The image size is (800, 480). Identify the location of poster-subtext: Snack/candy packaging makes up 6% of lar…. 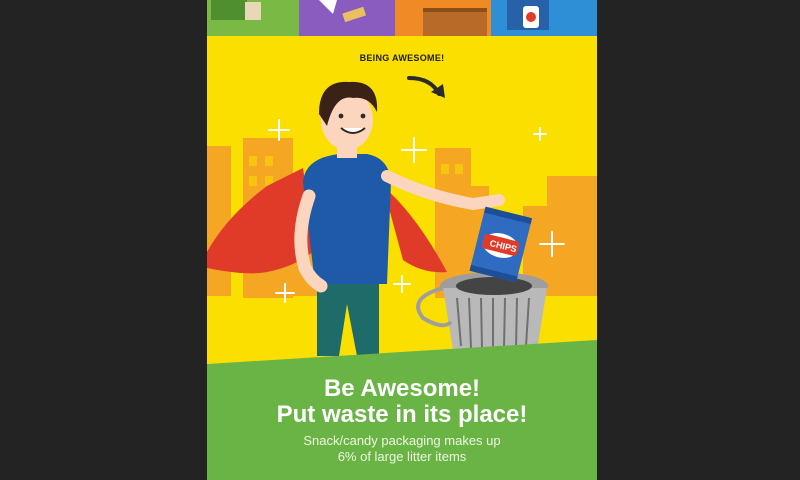
(402, 449).